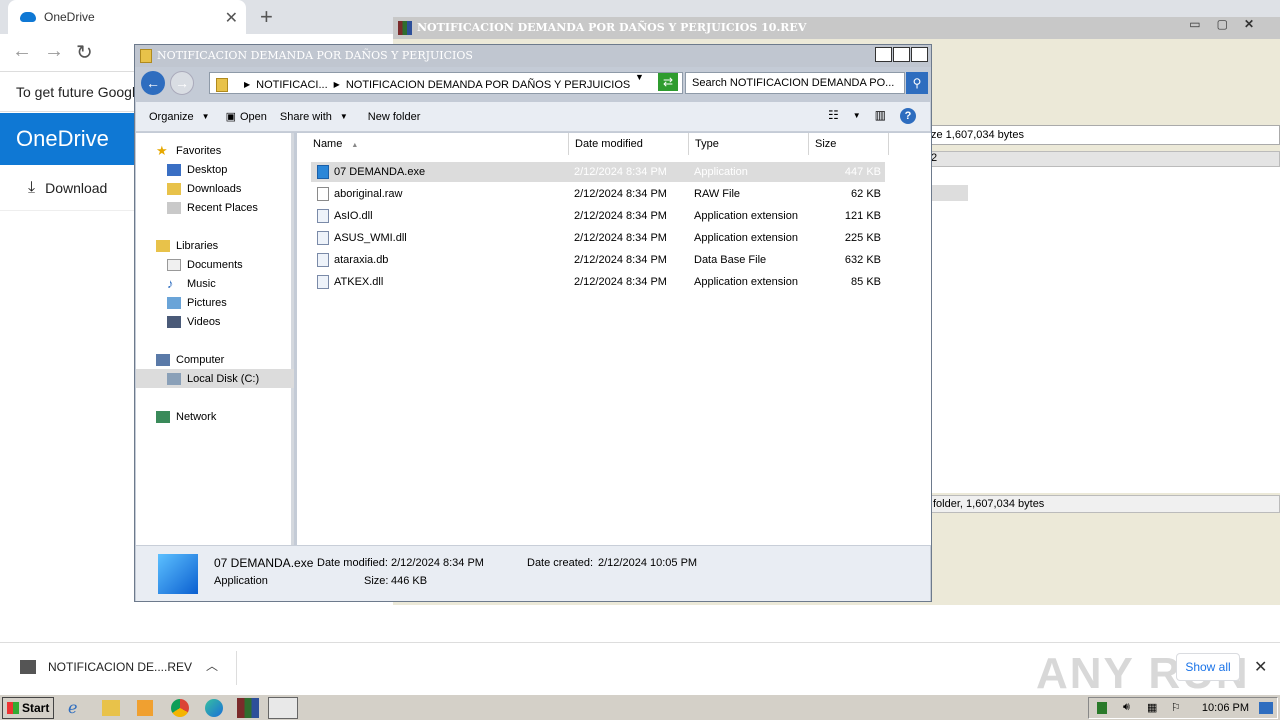 The width and height of the screenshot is (1280, 720). Describe the element at coordinates (908, 116) in the screenshot. I see `help-icon: ?` at that location.